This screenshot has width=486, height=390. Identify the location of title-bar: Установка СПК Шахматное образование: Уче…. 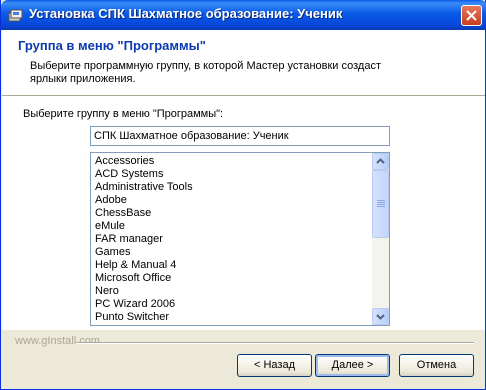
(243, 15).